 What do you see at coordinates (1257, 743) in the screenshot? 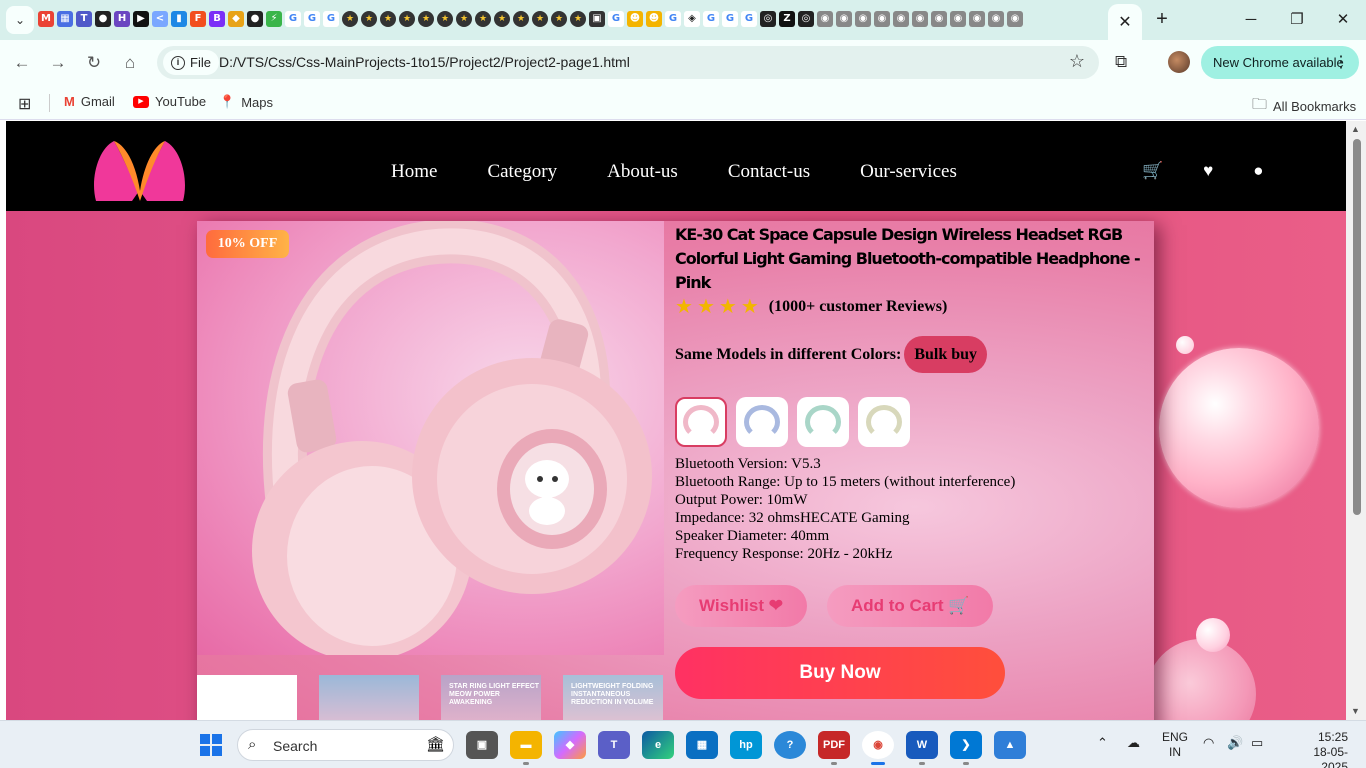
I see `battery-icon: ▭` at bounding box center [1257, 743].